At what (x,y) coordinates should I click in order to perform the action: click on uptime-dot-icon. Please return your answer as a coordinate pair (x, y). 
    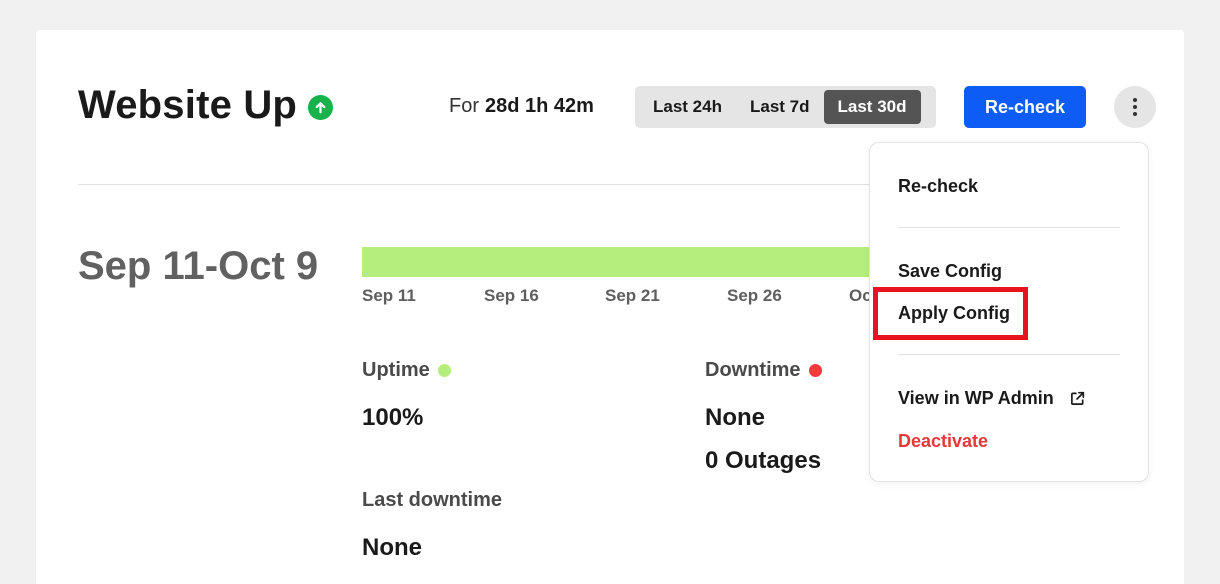
    Looking at the image, I should click on (444, 370).